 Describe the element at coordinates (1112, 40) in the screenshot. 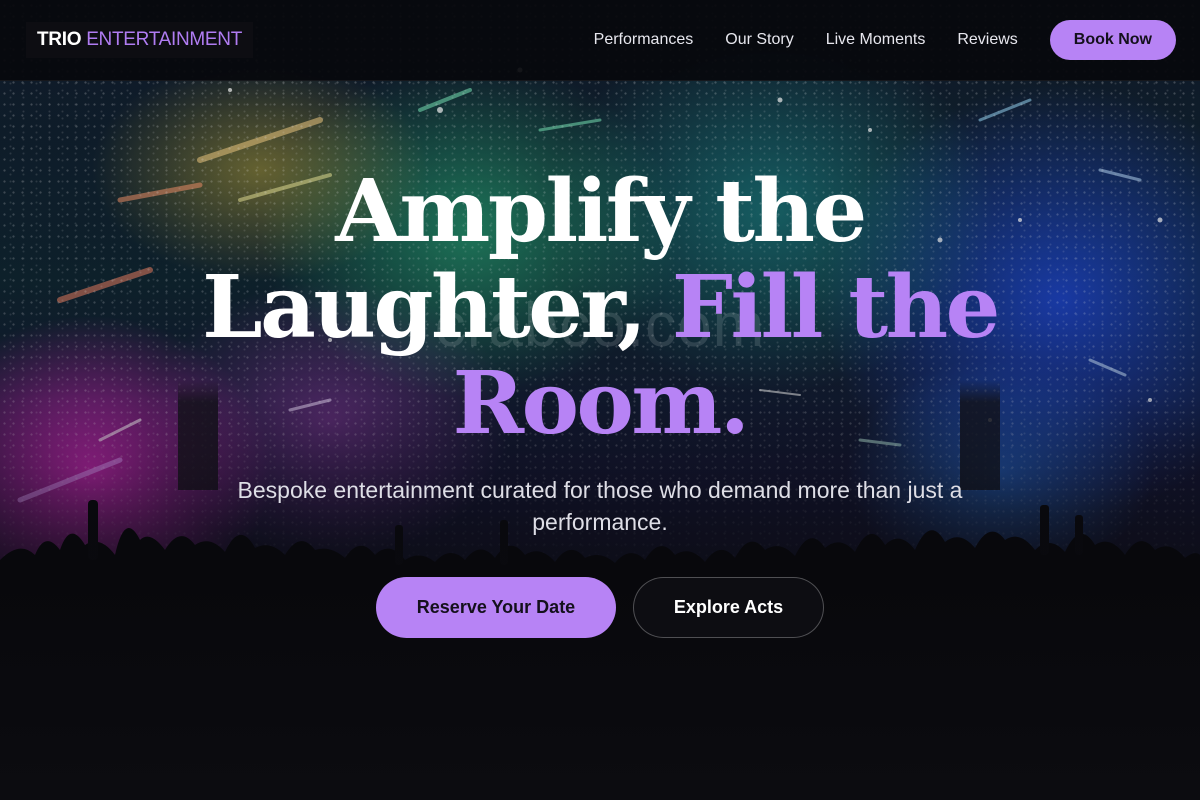

I see `book-now-button: Book Now` at that location.